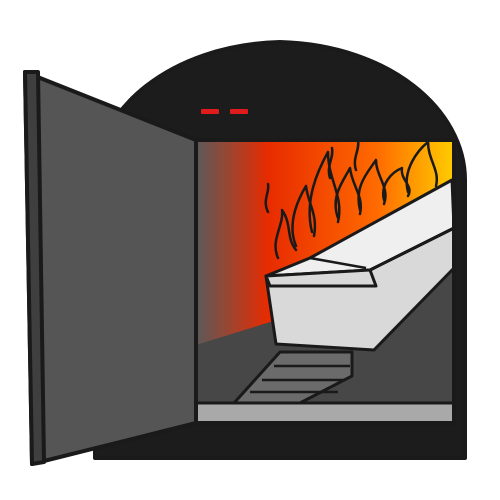 Image resolution: width=500 pixels, height=500 pixels. I want to click on indicator-light-right, so click(239, 111).